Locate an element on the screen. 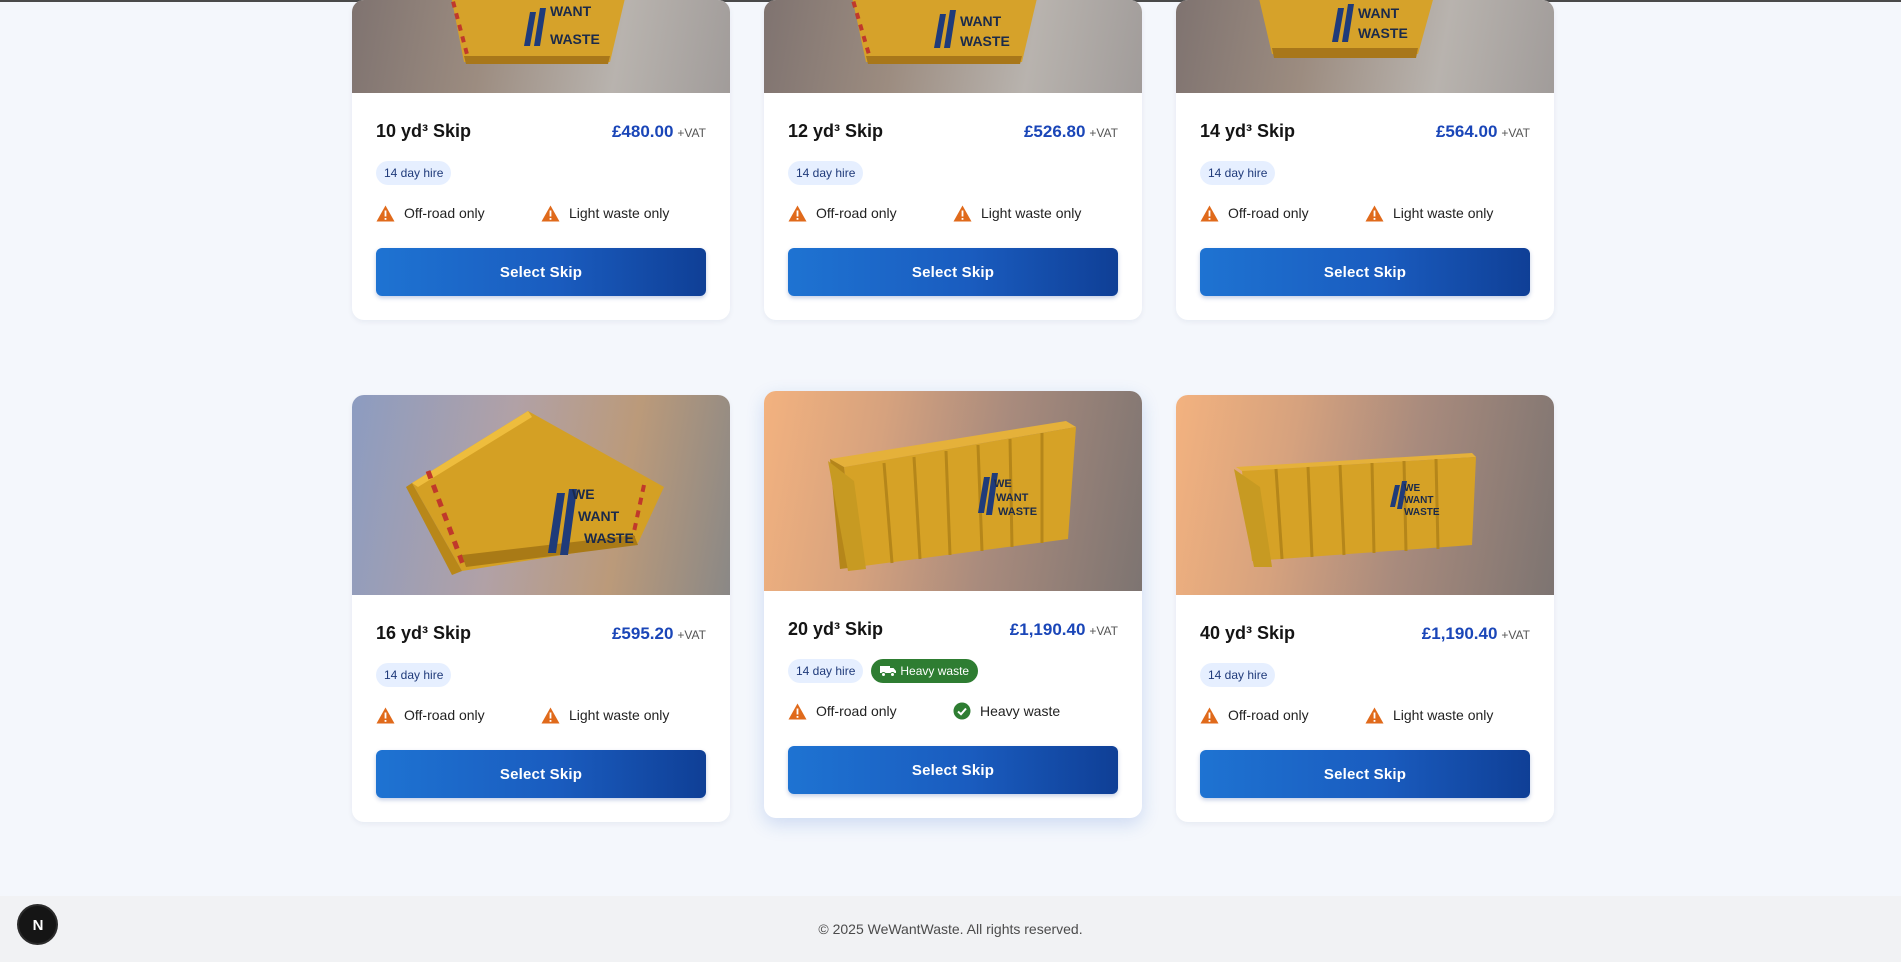 This screenshot has width=1901, height=962. skip-title: 14 yd³ Skip is located at coordinates (1248, 131).